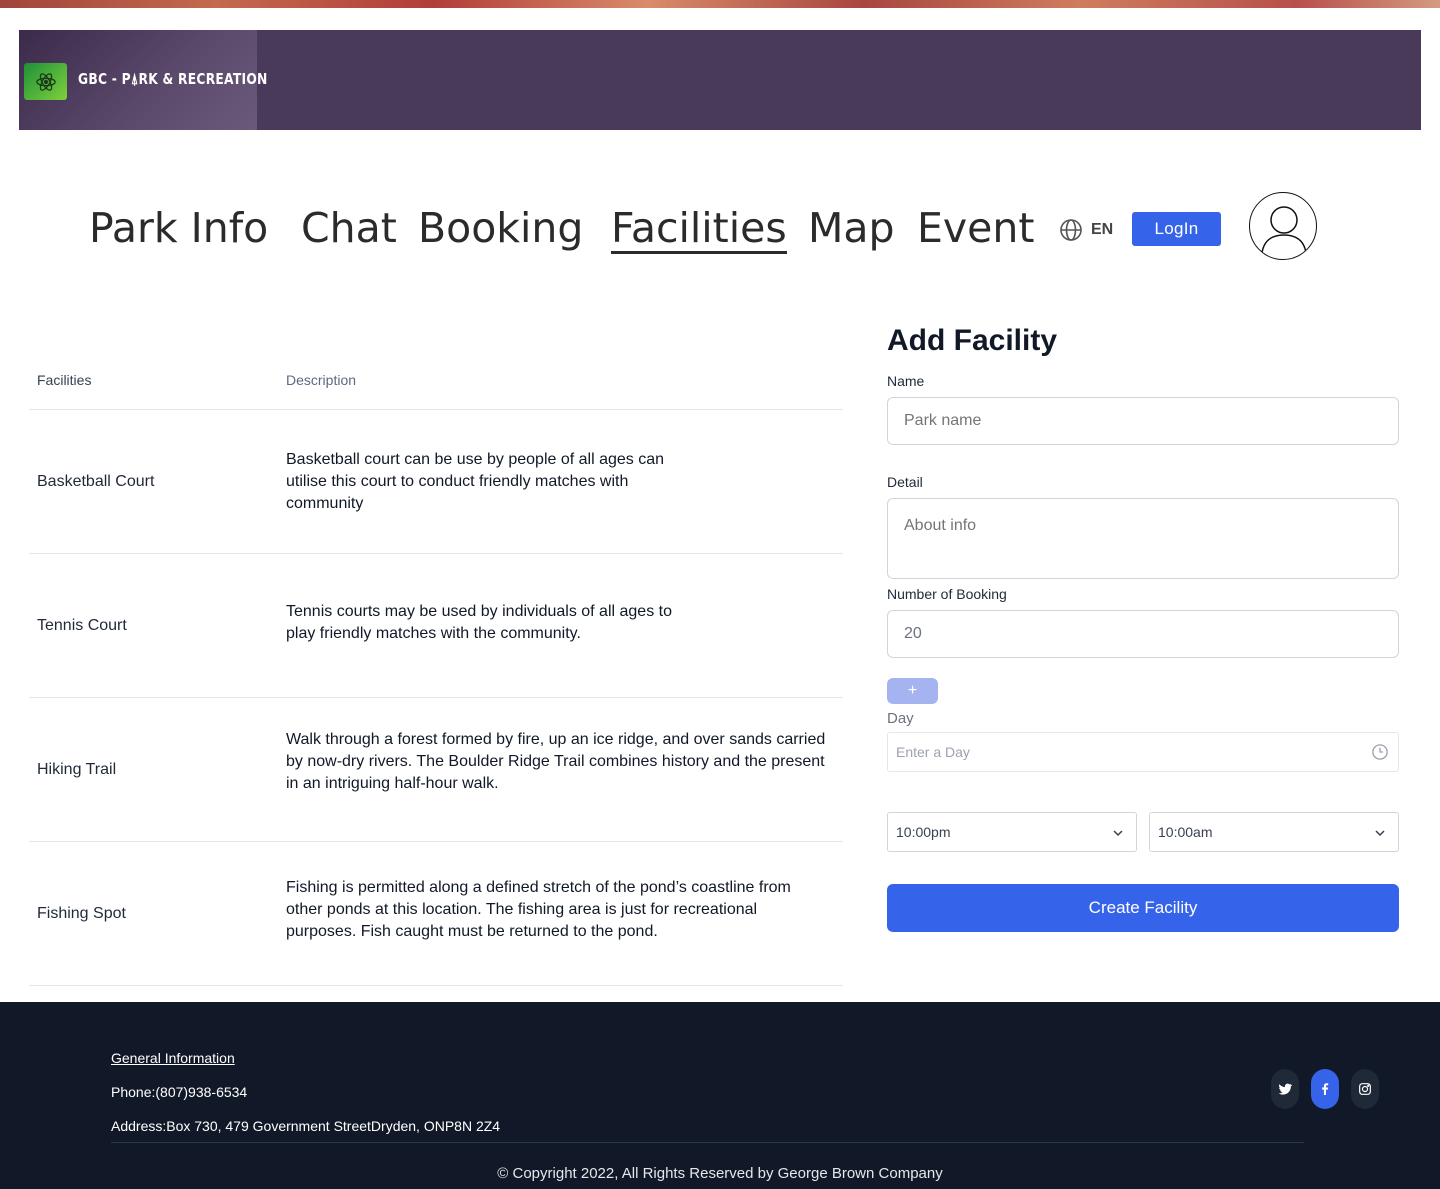 The height and width of the screenshot is (1189, 1440). Describe the element at coordinates (923, 832) in the screenshot. I see `start-time-value: 10:00pm` at that location.